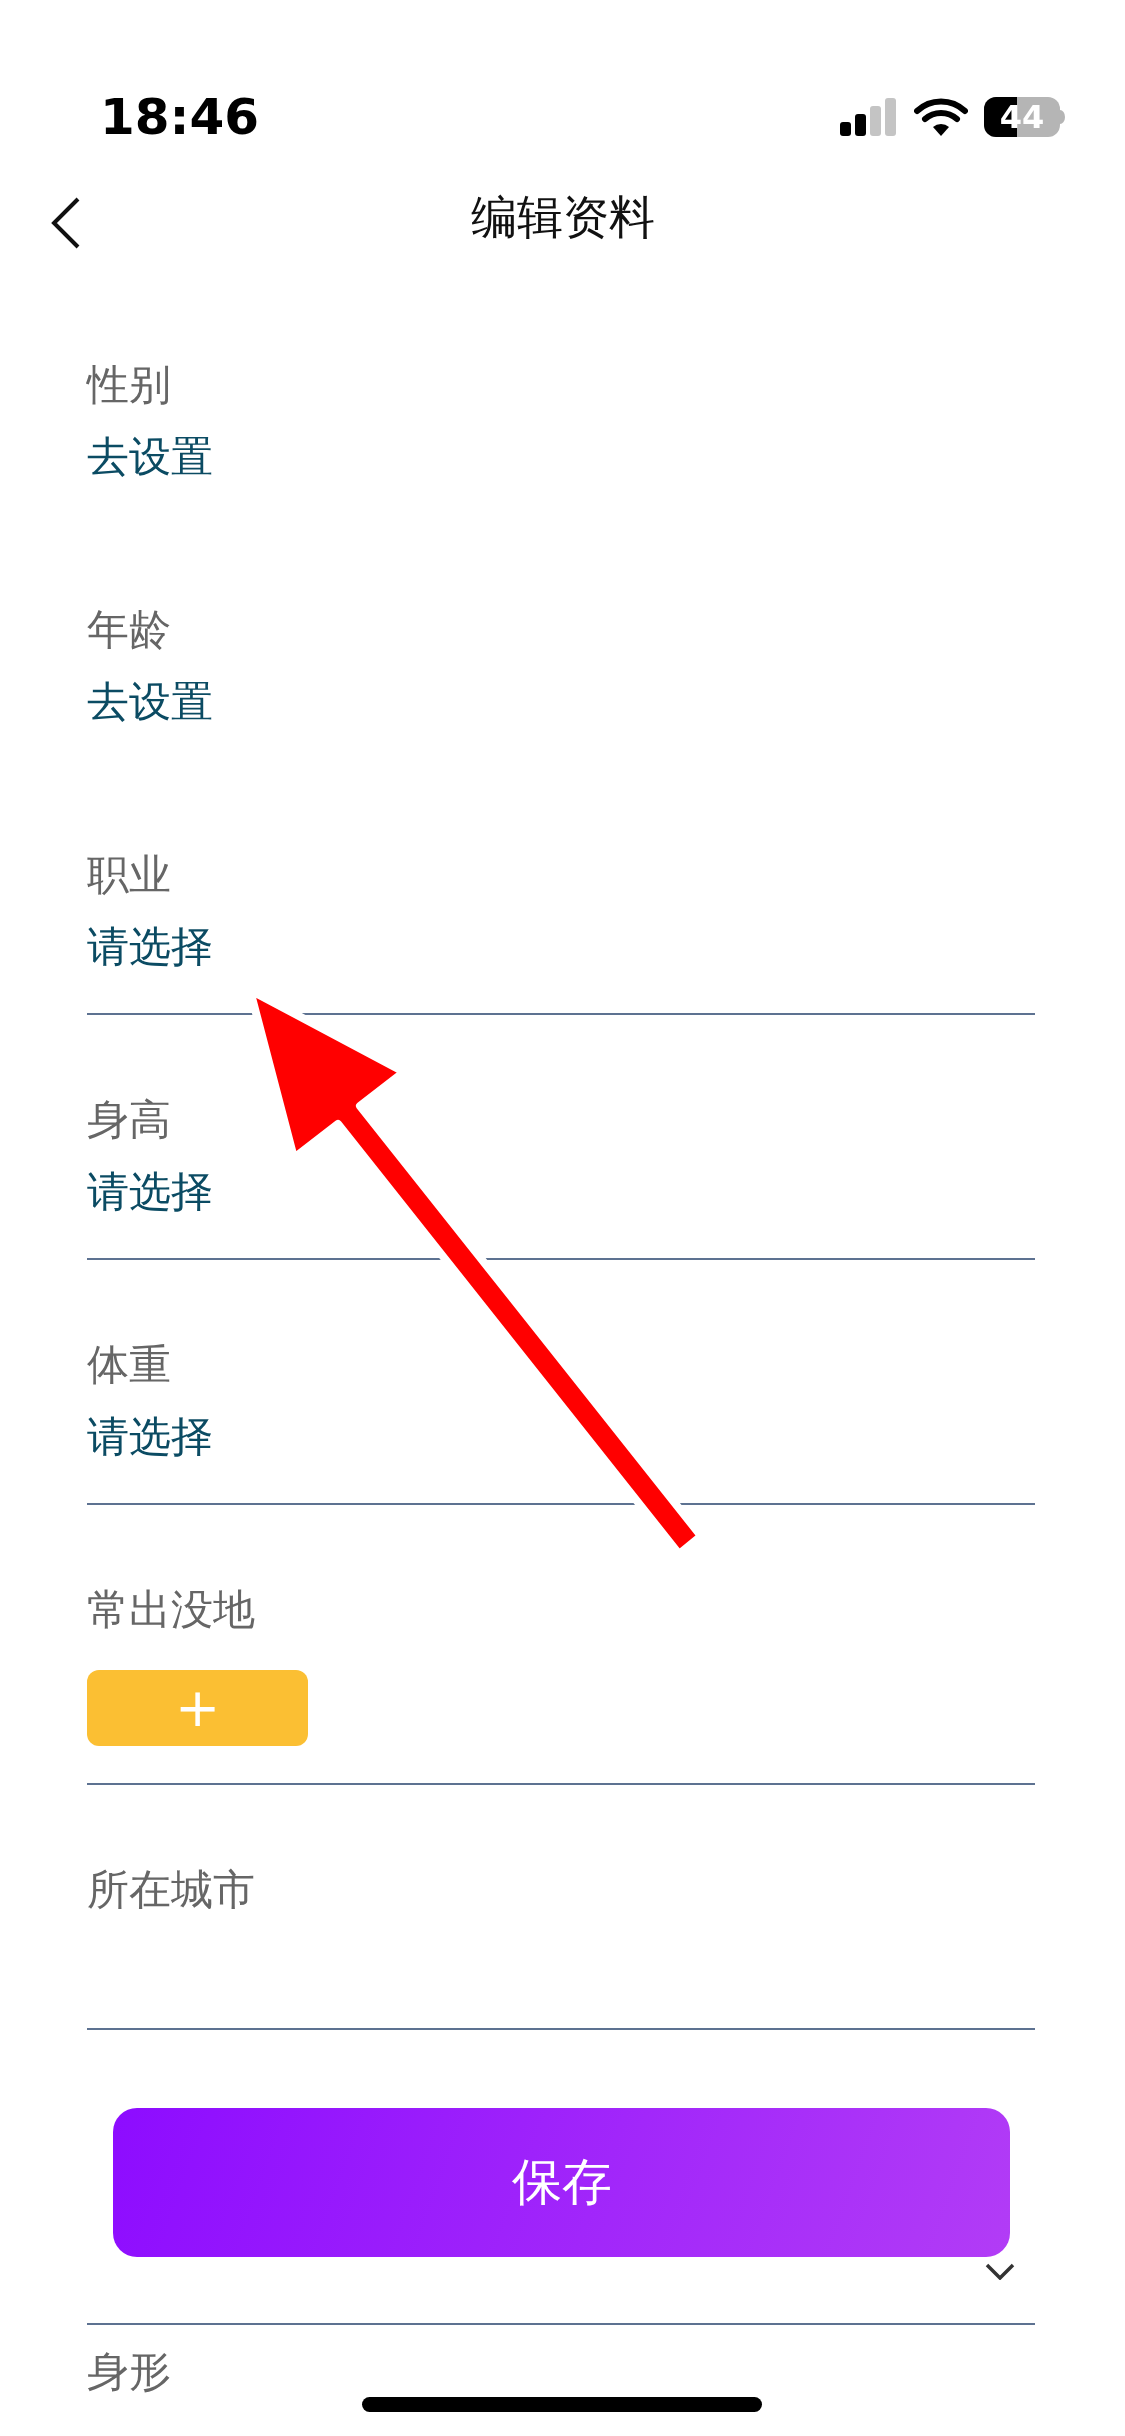 Image resolution: width=1125 pixels, height=2436 pixels. I want to click on field-label: 所在城市, so click(171, 1890).